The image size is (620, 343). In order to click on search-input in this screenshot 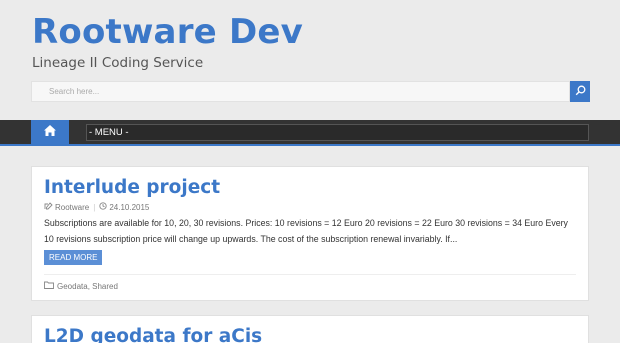, I will do `click(300, 91)`.